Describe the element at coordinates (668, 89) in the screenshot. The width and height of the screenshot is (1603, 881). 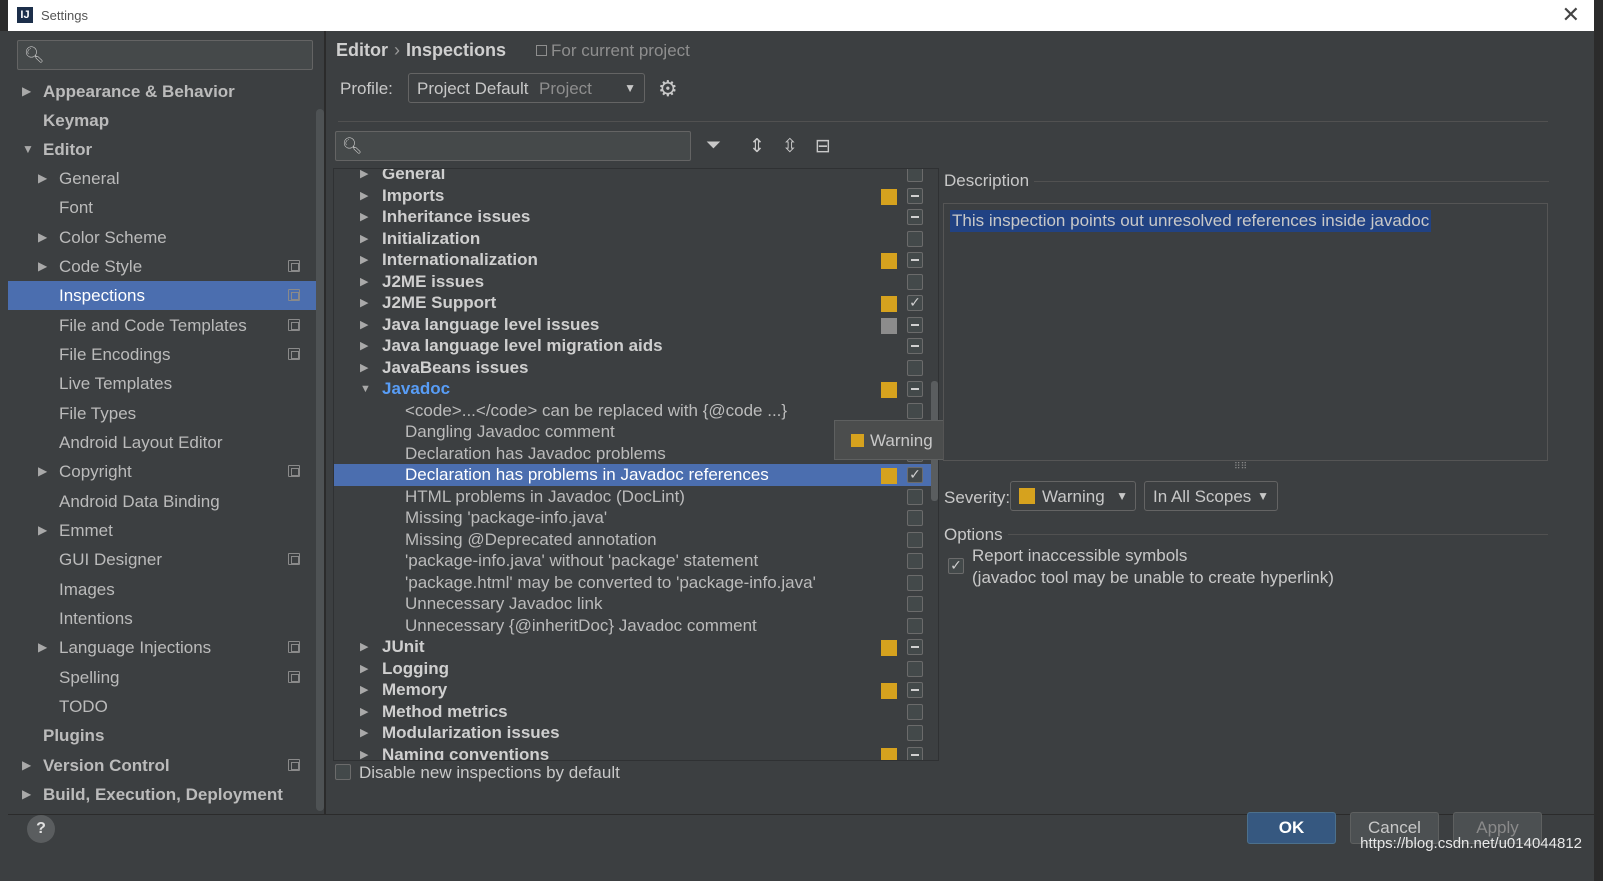
I see `gear-icon: ⚙` at that location.